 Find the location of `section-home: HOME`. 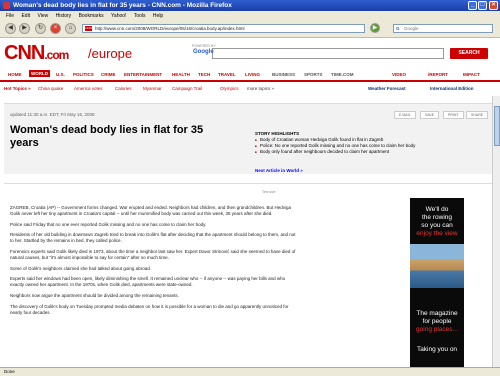

section-home: HOME is located at coordinates (15, 74).